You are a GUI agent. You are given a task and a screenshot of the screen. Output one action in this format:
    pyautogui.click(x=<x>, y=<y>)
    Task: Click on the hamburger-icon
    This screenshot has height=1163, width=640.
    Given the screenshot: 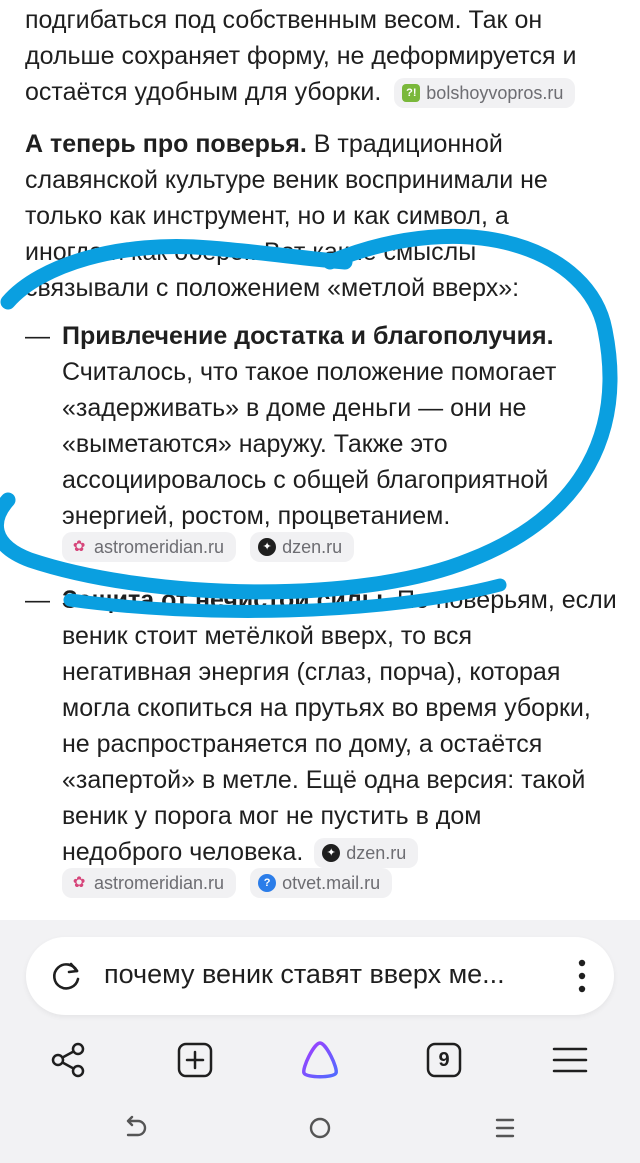 What is the action you would take?
    pyautogui.click(x=570, y=1060)
    